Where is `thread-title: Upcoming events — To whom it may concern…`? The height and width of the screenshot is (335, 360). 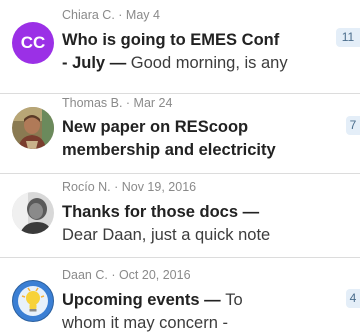 thread-title: Upcoming events — To whom it may concern… is located at coordinates (198, 312).